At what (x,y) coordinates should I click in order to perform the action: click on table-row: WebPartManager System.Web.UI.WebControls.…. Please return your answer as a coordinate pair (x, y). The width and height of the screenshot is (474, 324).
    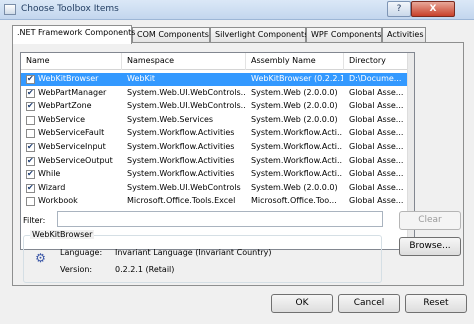
    Looking at the image, I should click on (217, 93).